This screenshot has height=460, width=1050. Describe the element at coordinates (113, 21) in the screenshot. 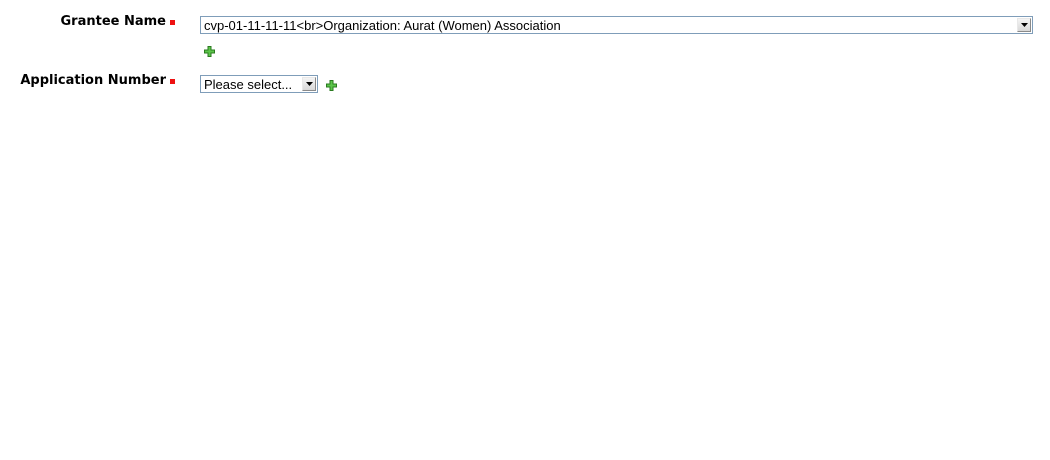

I see `grantee-name-label: Grantee Name` at that location.